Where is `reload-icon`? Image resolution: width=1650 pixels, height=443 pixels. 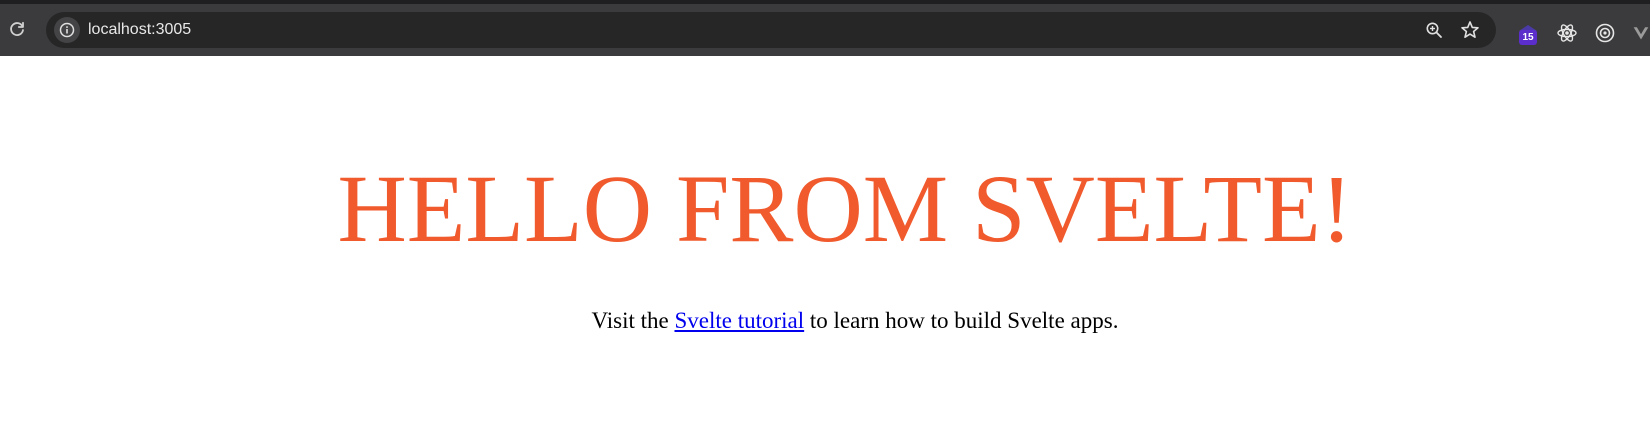 reload-icon is located at coordinates (17, 29).